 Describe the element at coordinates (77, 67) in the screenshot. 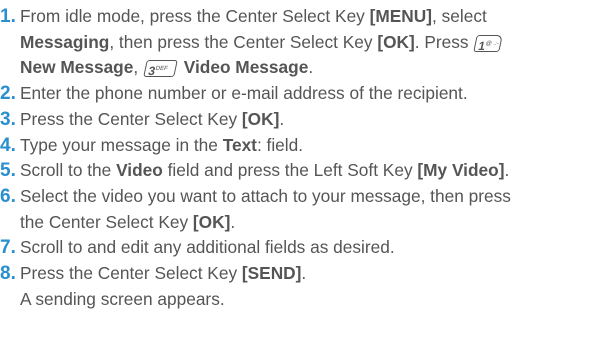

I see `menu-item-new-message: New Message` at that location.